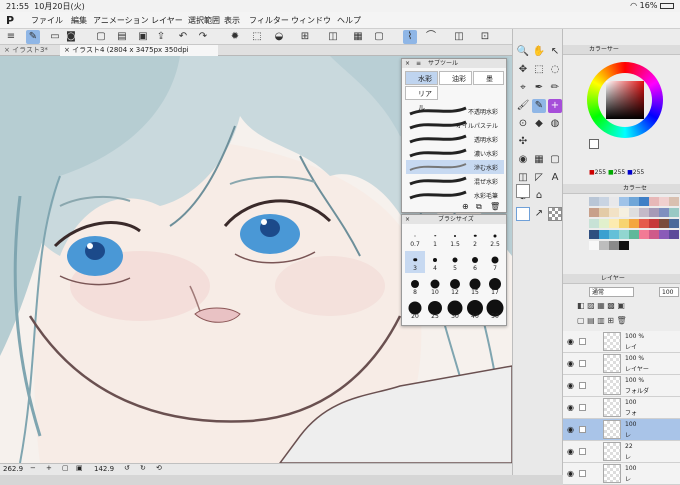 This screenshot has width=680, height=485. Describe the element at coordinates (539, 52) in the screenshot. I see `hand-tool-icon: ✋` at that location.